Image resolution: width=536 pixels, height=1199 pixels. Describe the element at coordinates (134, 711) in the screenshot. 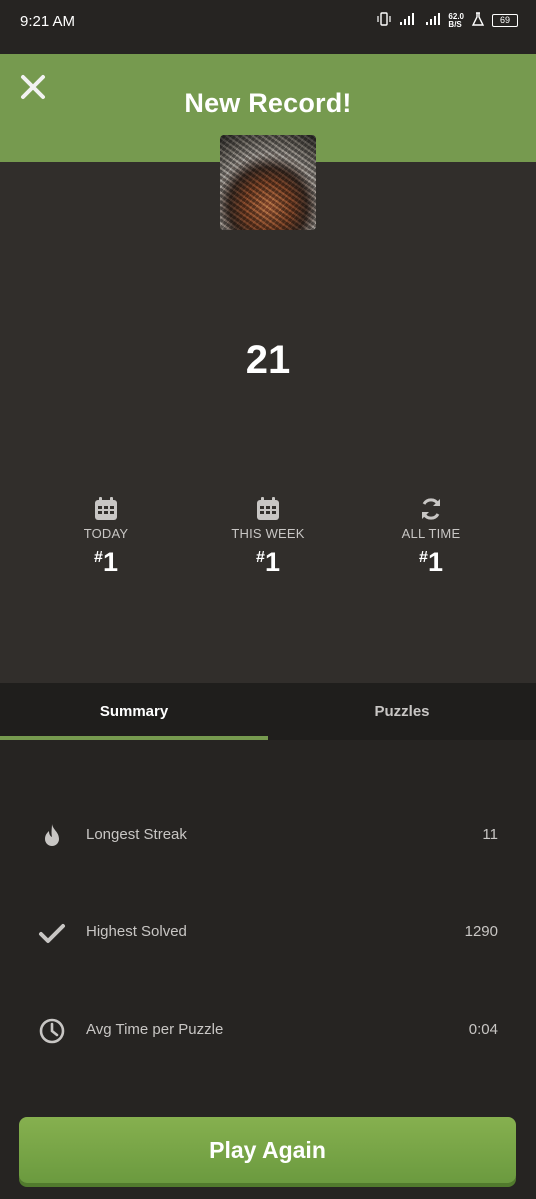

I see `tab-summary: Summary` at that location.